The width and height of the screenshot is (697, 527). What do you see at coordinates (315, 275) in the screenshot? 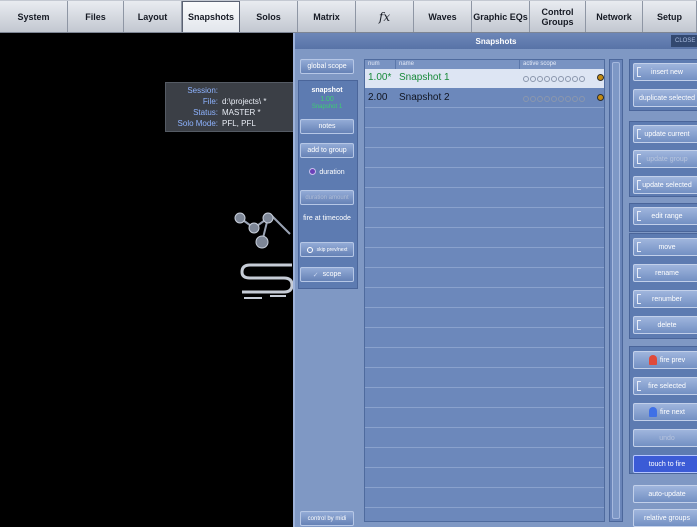
I see `check-icon: ✓` at bounding box center [315, 275].